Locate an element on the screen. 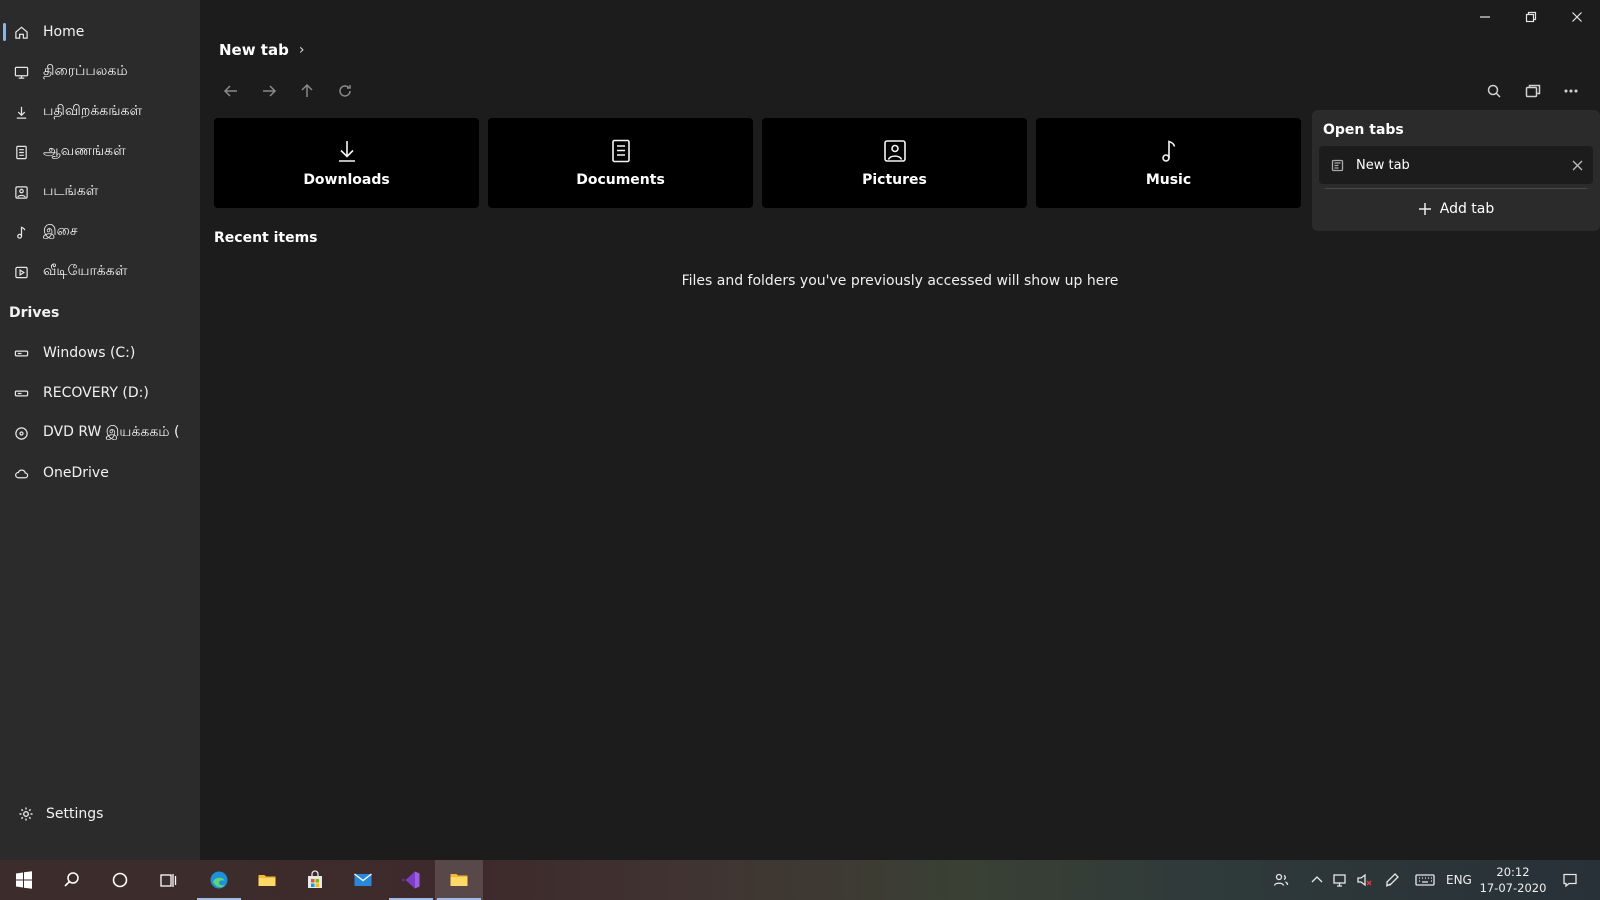 This screenshot has height=900, width=1600. taskbar-clock: 20:12 17-07-2020 is located at coordinates (1513, 880).